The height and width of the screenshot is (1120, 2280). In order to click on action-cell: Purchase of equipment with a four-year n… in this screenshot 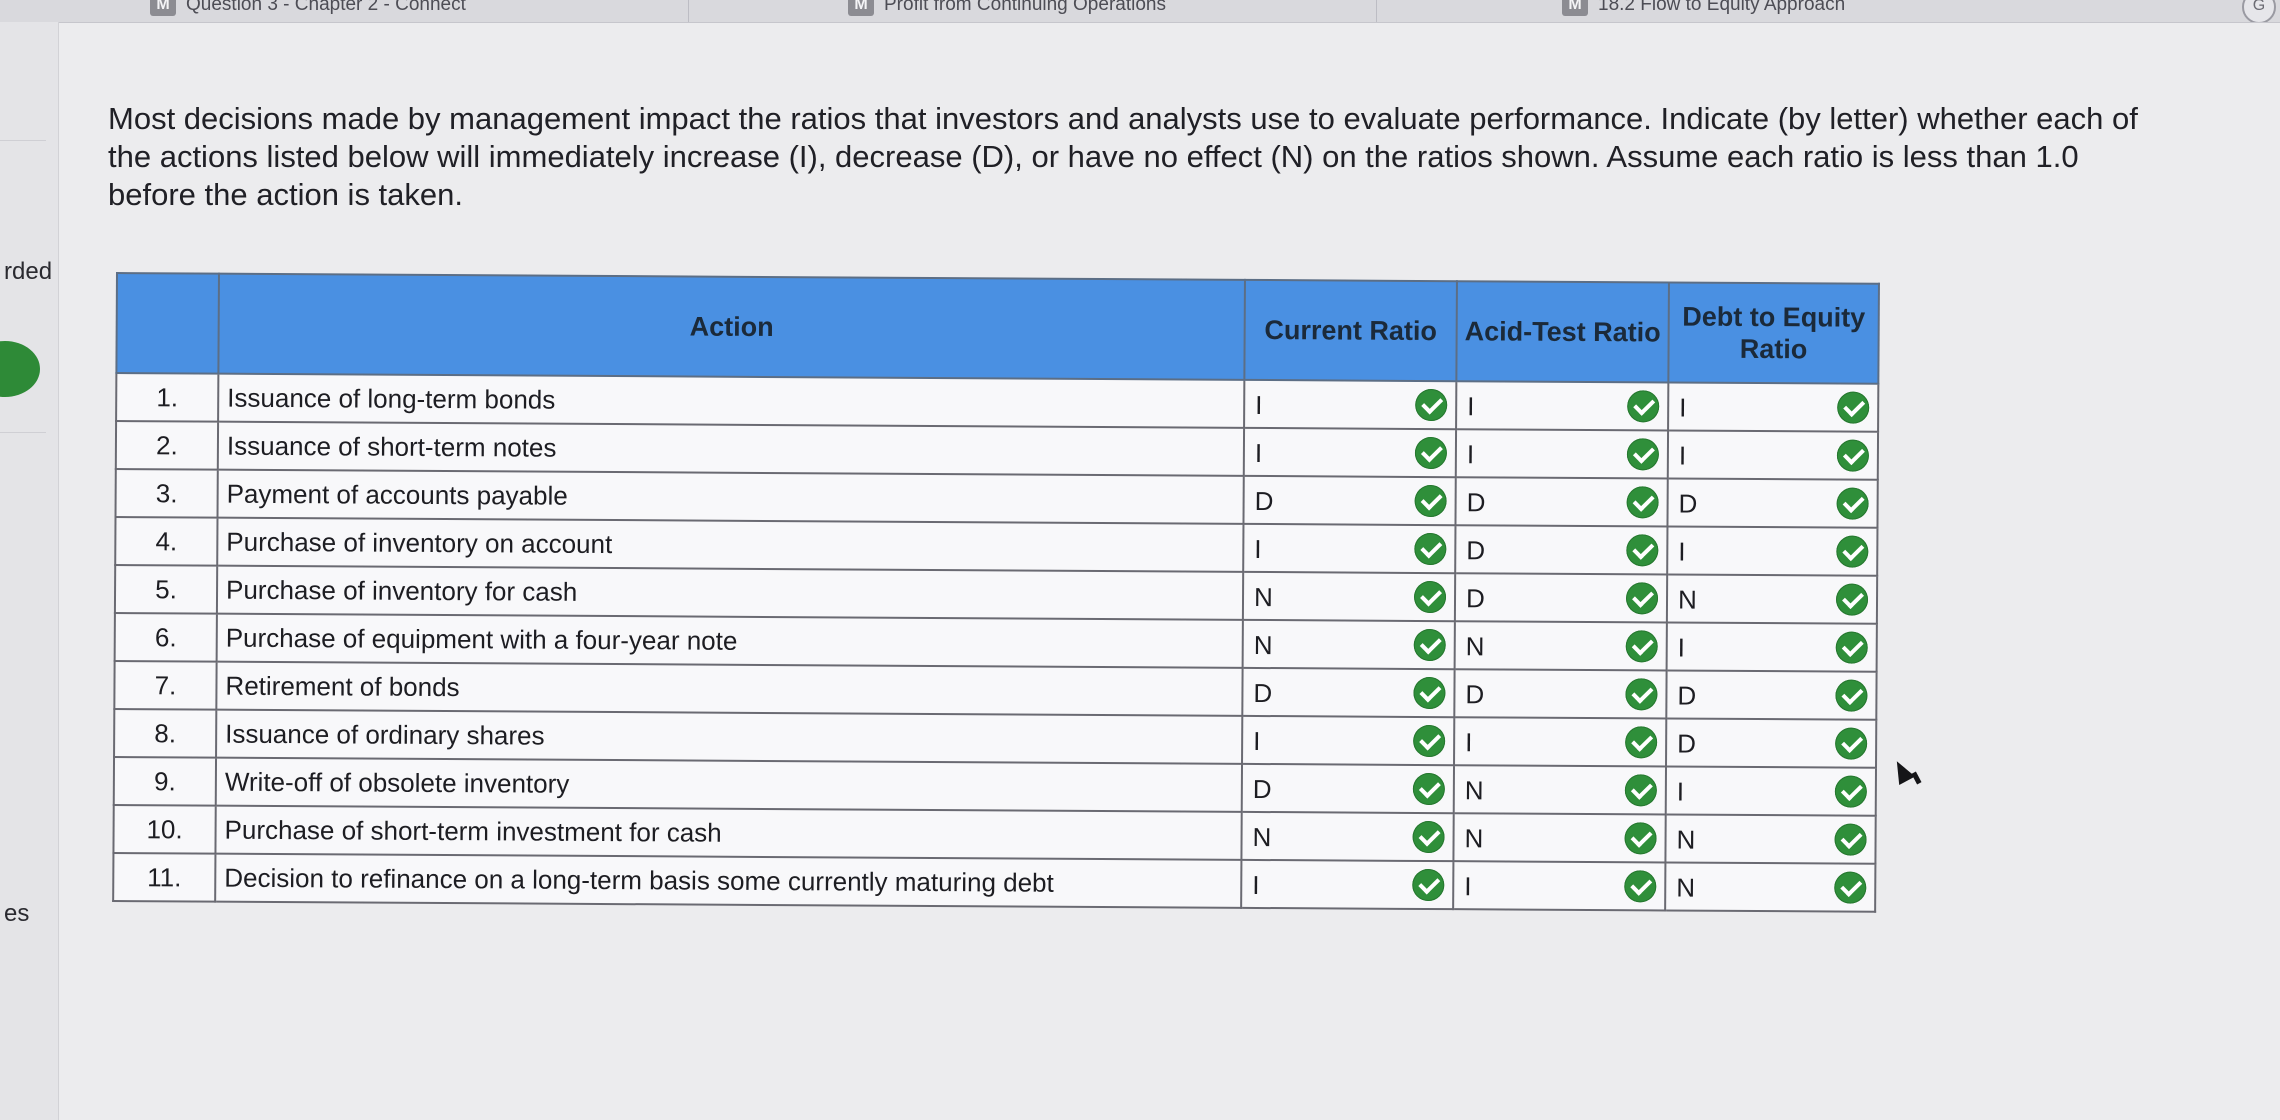, I will do `click(729, 640)`.